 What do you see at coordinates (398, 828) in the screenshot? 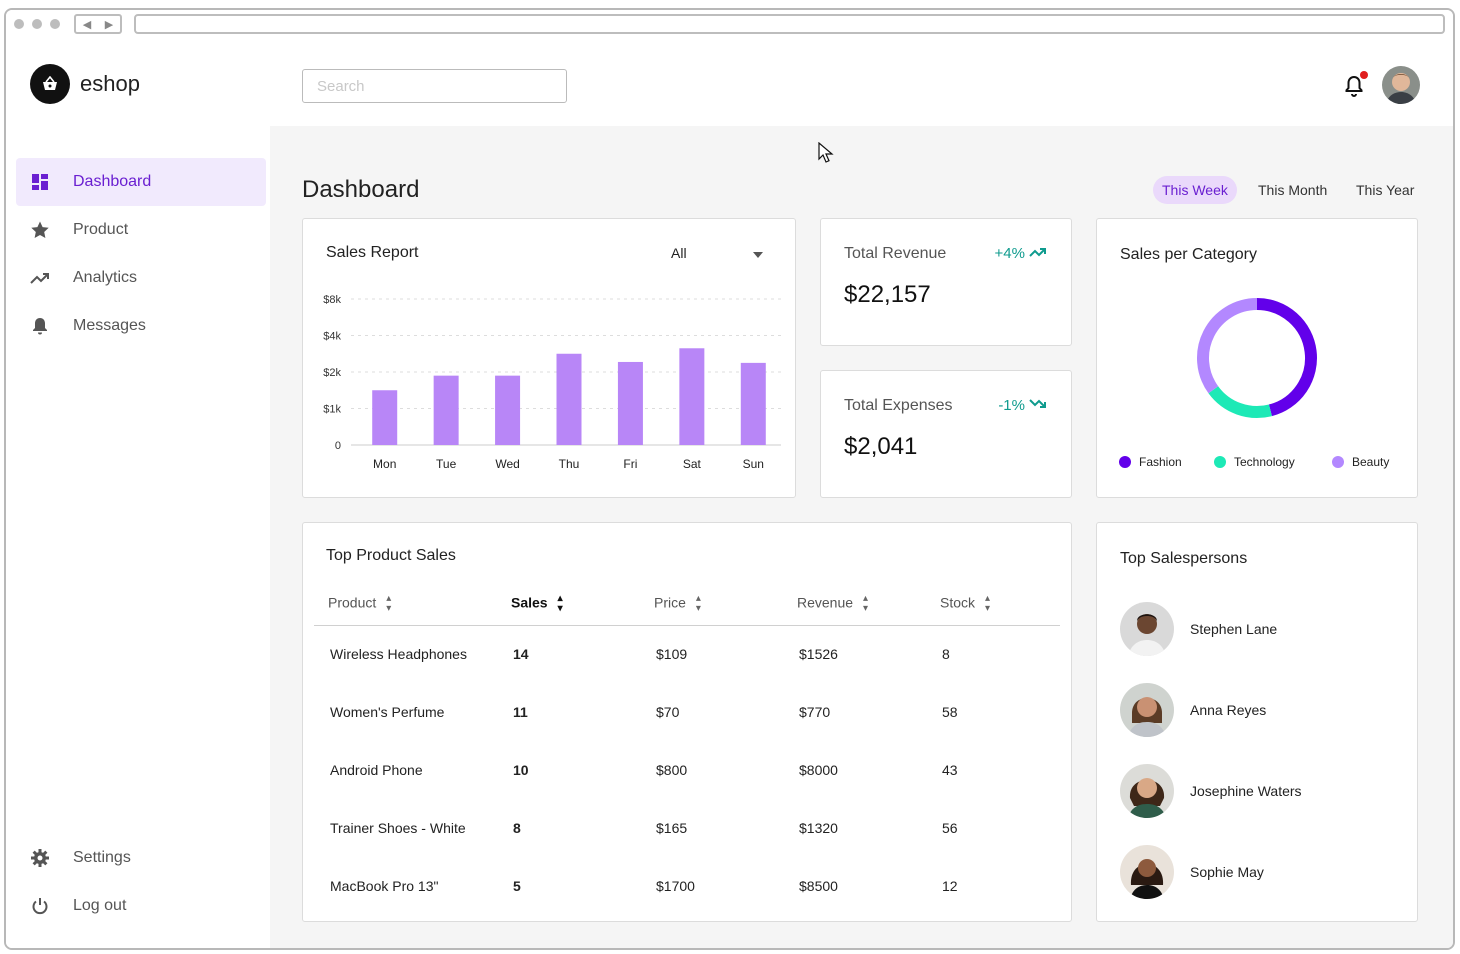
I see `product-name-cell: Trainer Shoes - White` at bounding box center [398, 828].